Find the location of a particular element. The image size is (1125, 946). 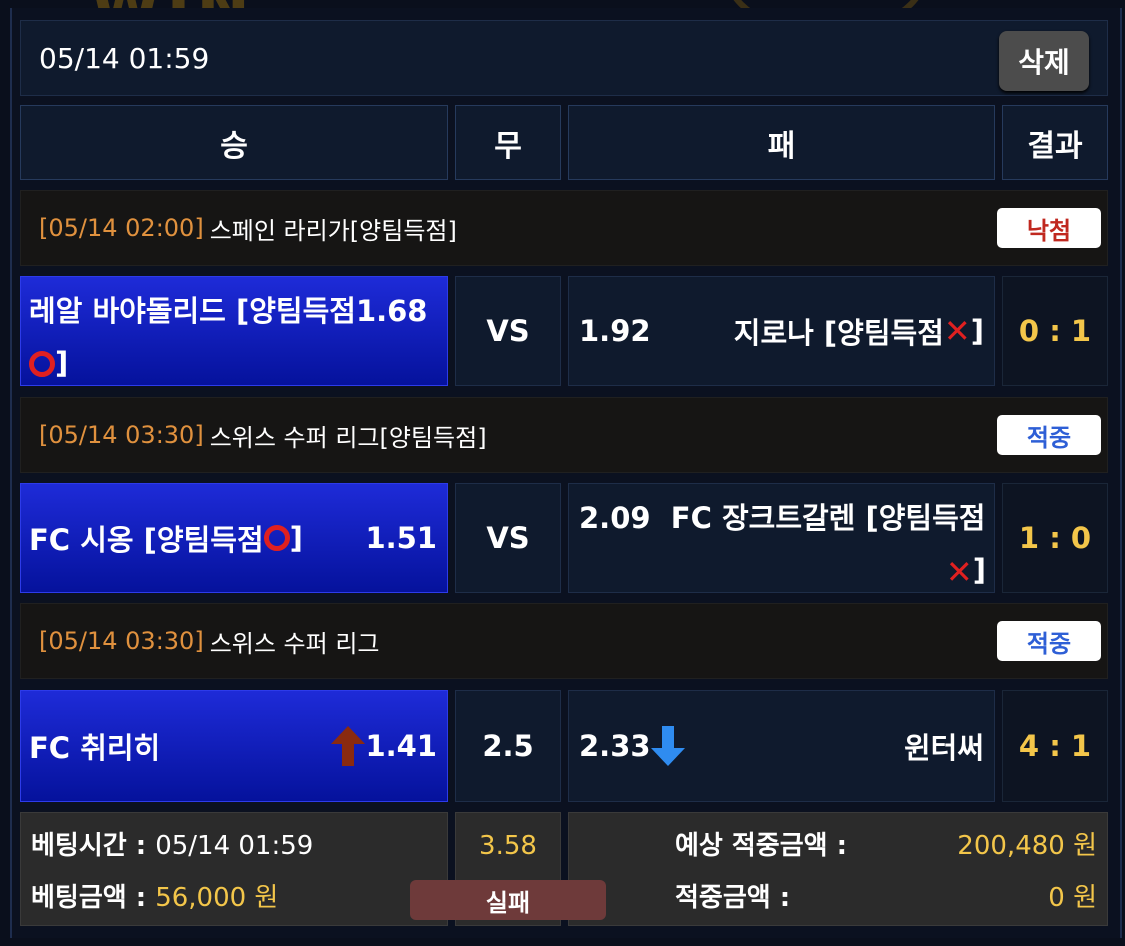

arrow-down-icon is located at coordinates (667, 746).